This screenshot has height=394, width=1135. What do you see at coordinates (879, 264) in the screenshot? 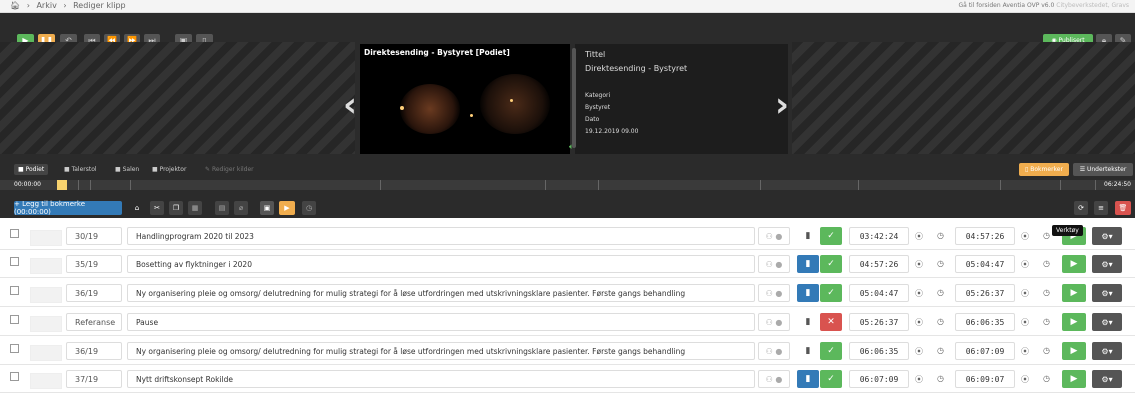
I see `start-time-input: 04:57:26` at bounding box center [879, 264].